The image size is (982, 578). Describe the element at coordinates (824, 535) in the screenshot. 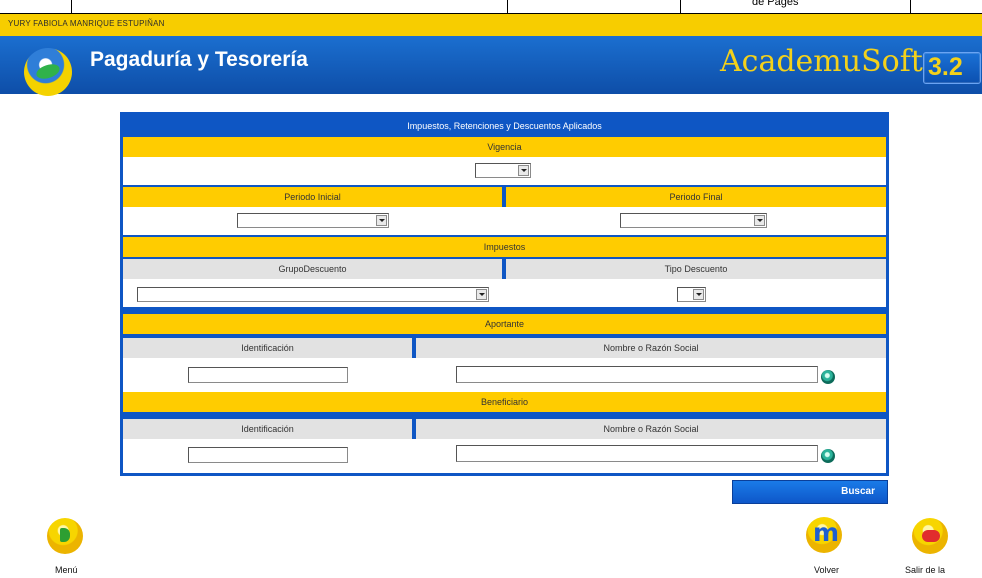

I see `volver-icon` at that location.